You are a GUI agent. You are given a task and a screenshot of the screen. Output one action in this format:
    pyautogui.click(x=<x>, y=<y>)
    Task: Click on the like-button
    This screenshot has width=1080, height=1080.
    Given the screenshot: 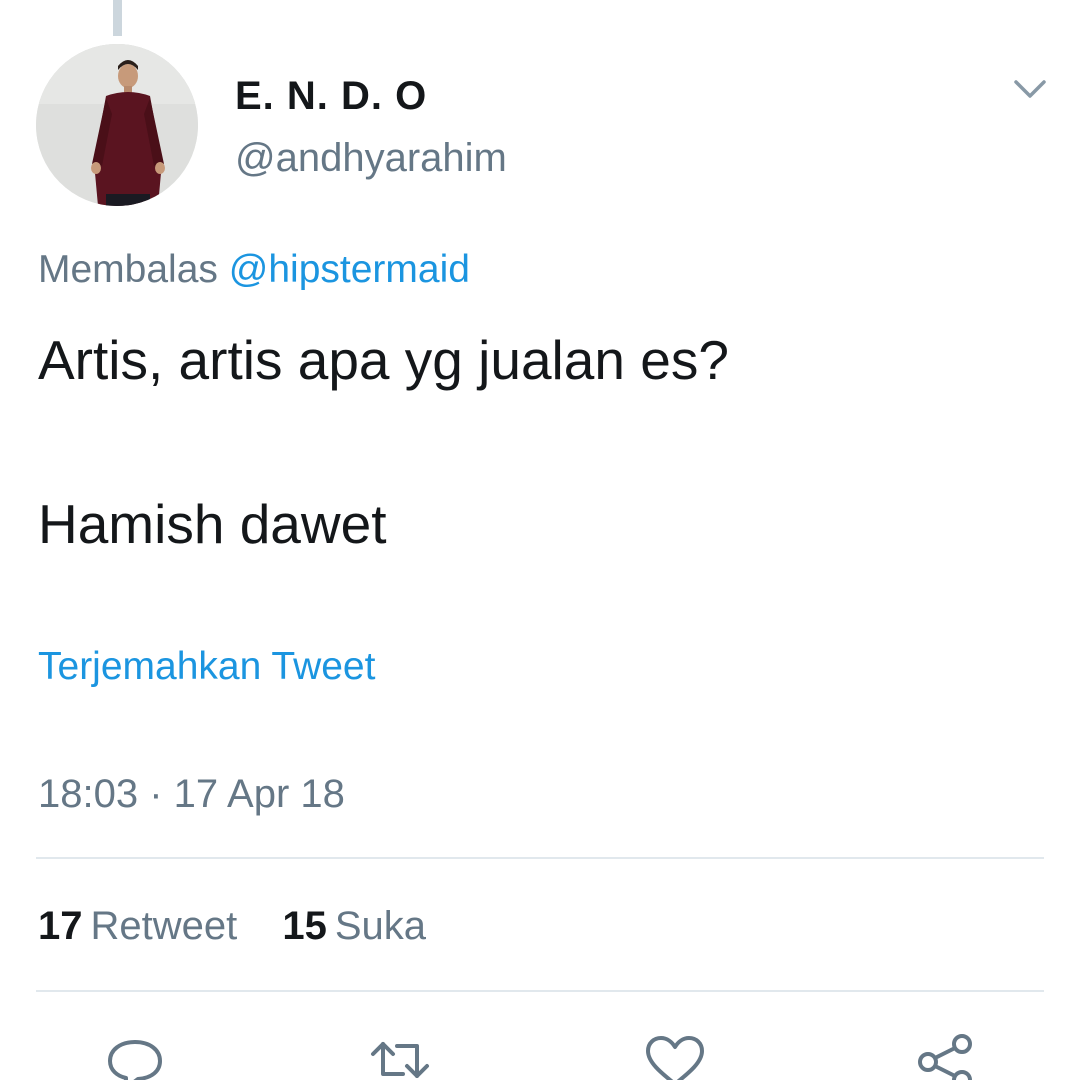 What is the action you would take?
    pyautogui.click(x=675, y=1055)
    